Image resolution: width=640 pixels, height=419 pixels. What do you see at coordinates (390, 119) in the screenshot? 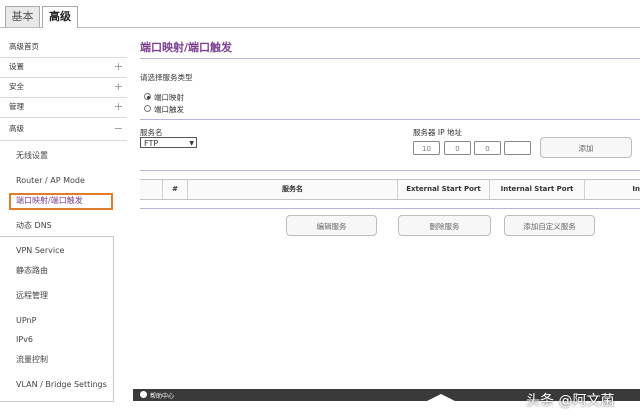
I see `section-divider` at bounding box center [390, 119].